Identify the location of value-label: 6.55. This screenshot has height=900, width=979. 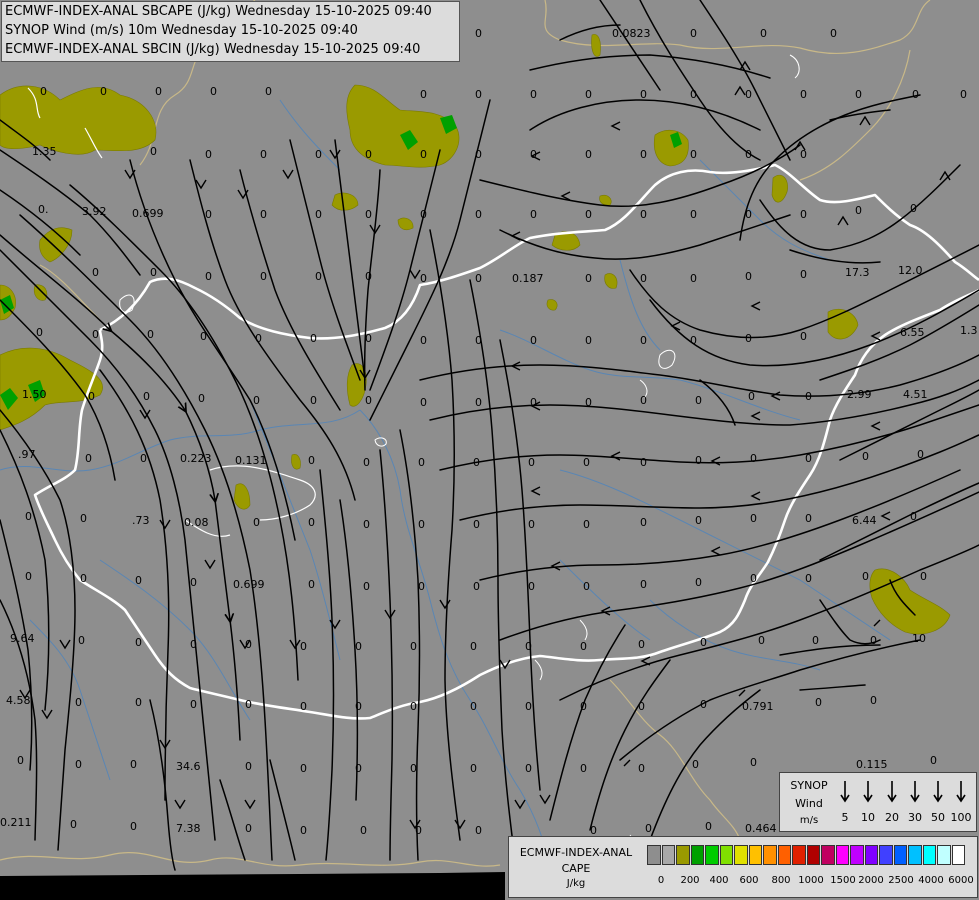
(912, 332).